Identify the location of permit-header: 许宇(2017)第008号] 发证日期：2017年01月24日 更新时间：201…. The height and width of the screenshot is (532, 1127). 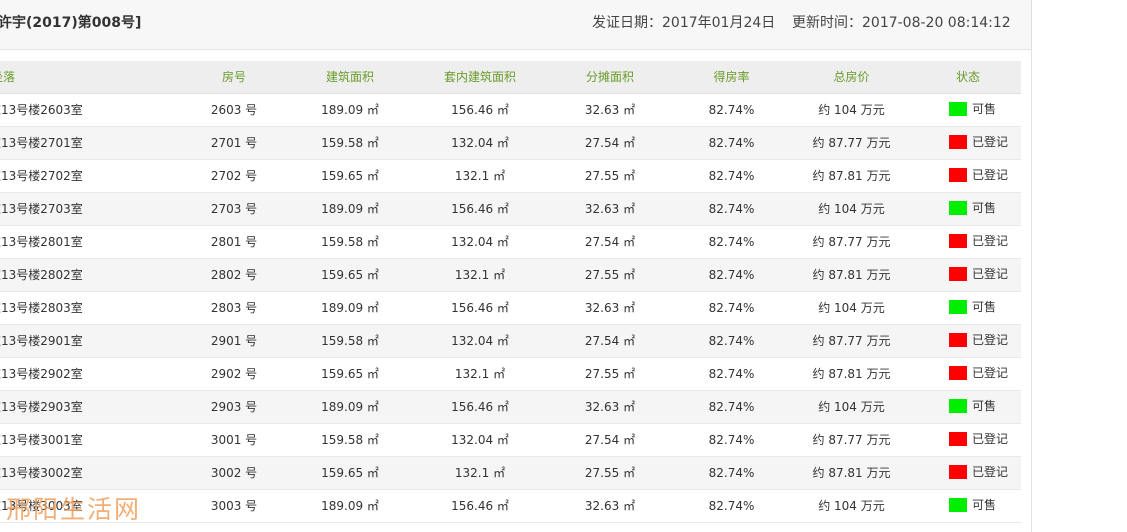
(515, 25).